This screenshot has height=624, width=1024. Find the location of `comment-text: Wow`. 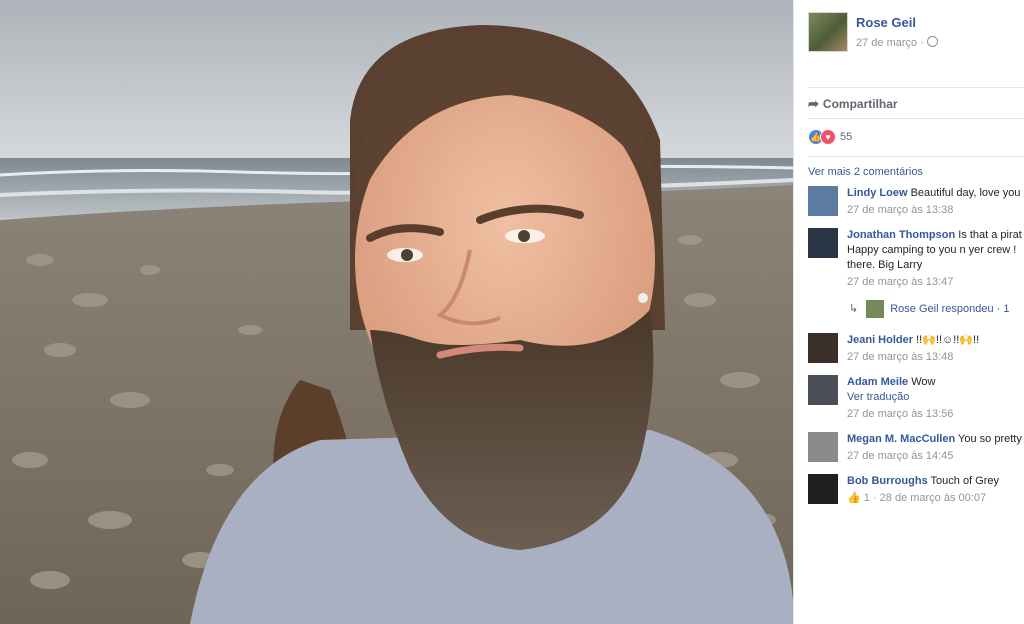

comment-text: Wow is located at coordinates (923, 382).